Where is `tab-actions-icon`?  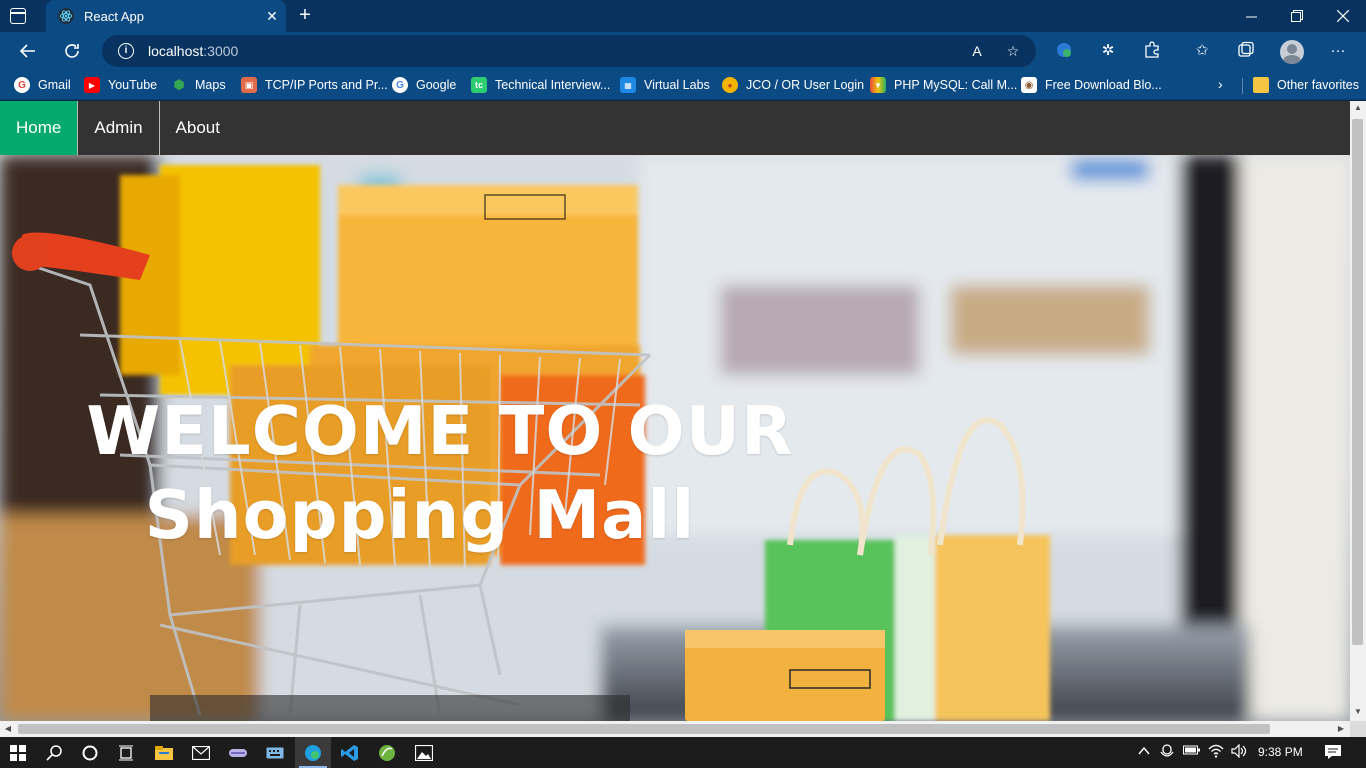 tab-actions-icon is located at coordinates (18, 16).